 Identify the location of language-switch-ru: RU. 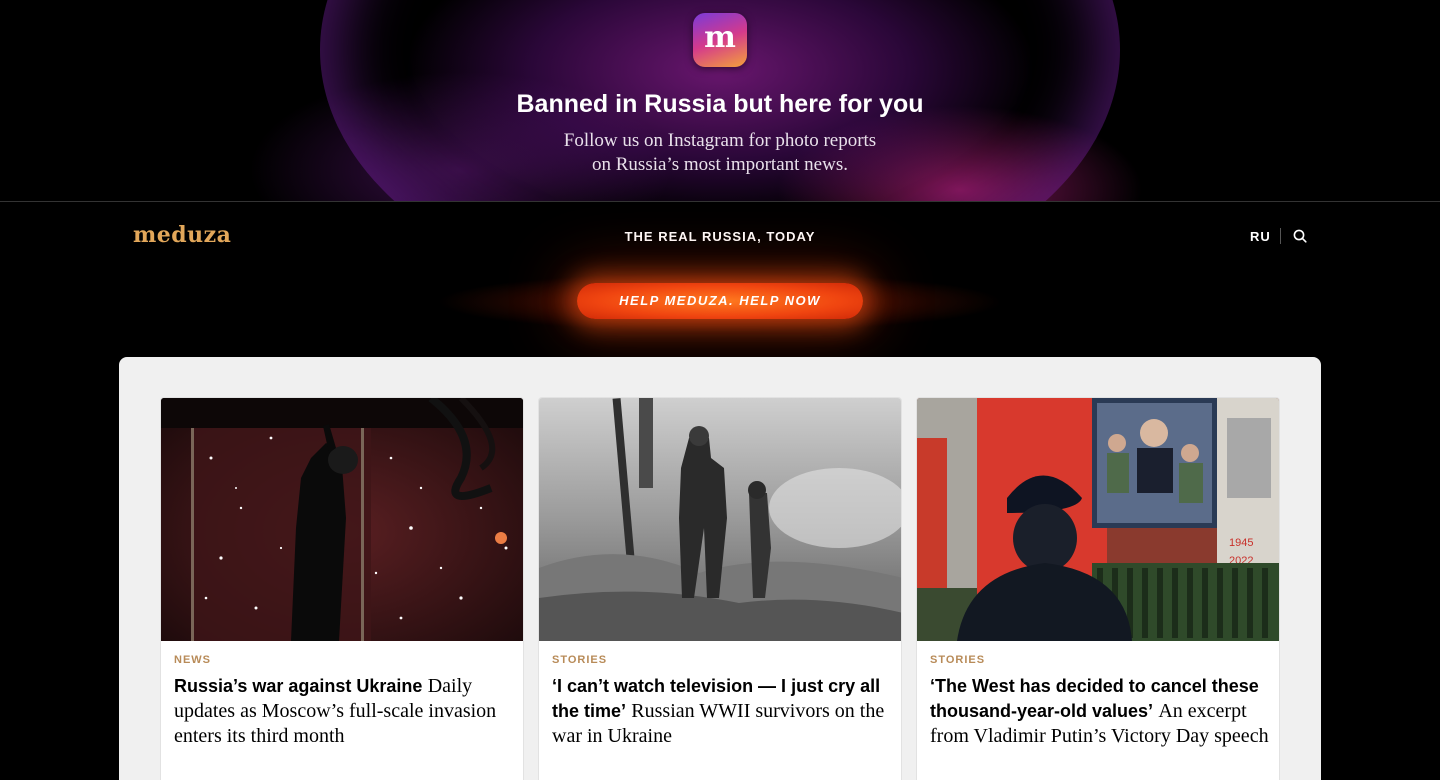
(1260, 236).